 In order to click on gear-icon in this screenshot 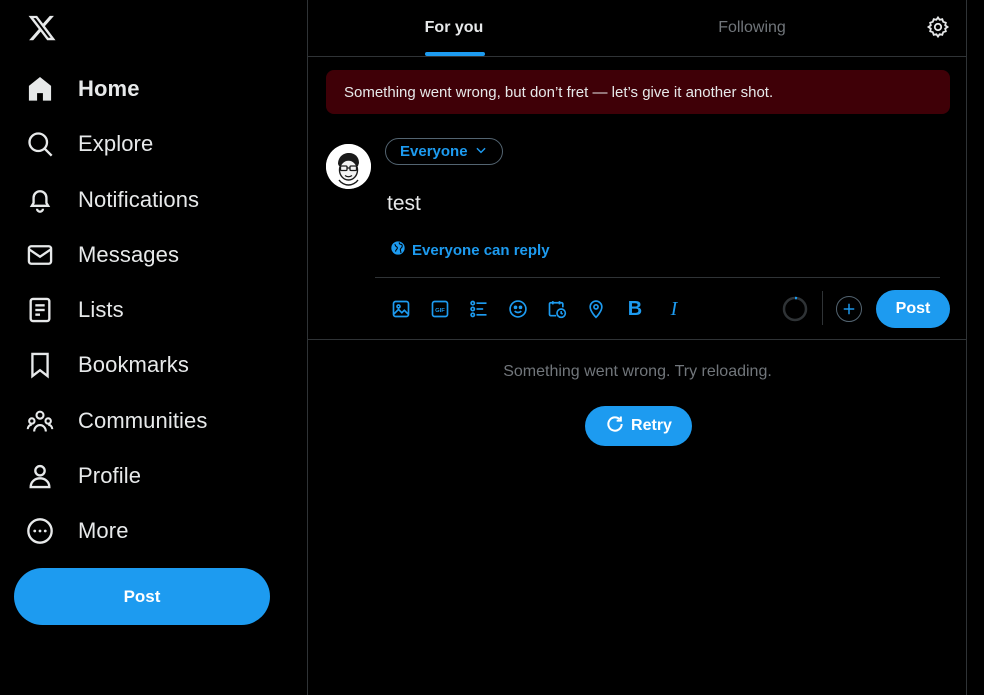, I will do `click(938, 27)`.